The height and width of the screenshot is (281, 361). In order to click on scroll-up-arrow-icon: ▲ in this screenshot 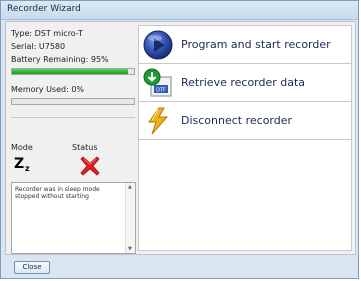, I will do `click(130, 187)`.